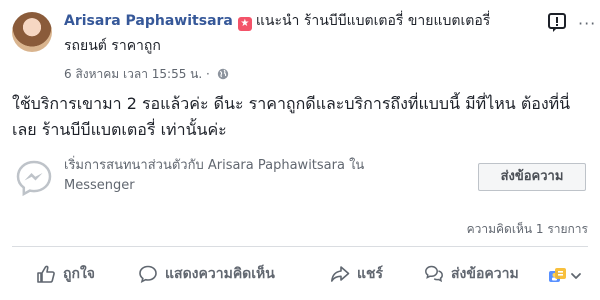  Describe the element at coordinates (587, 24) in the screenshot. I see `more-options-icon: ···` at that location.